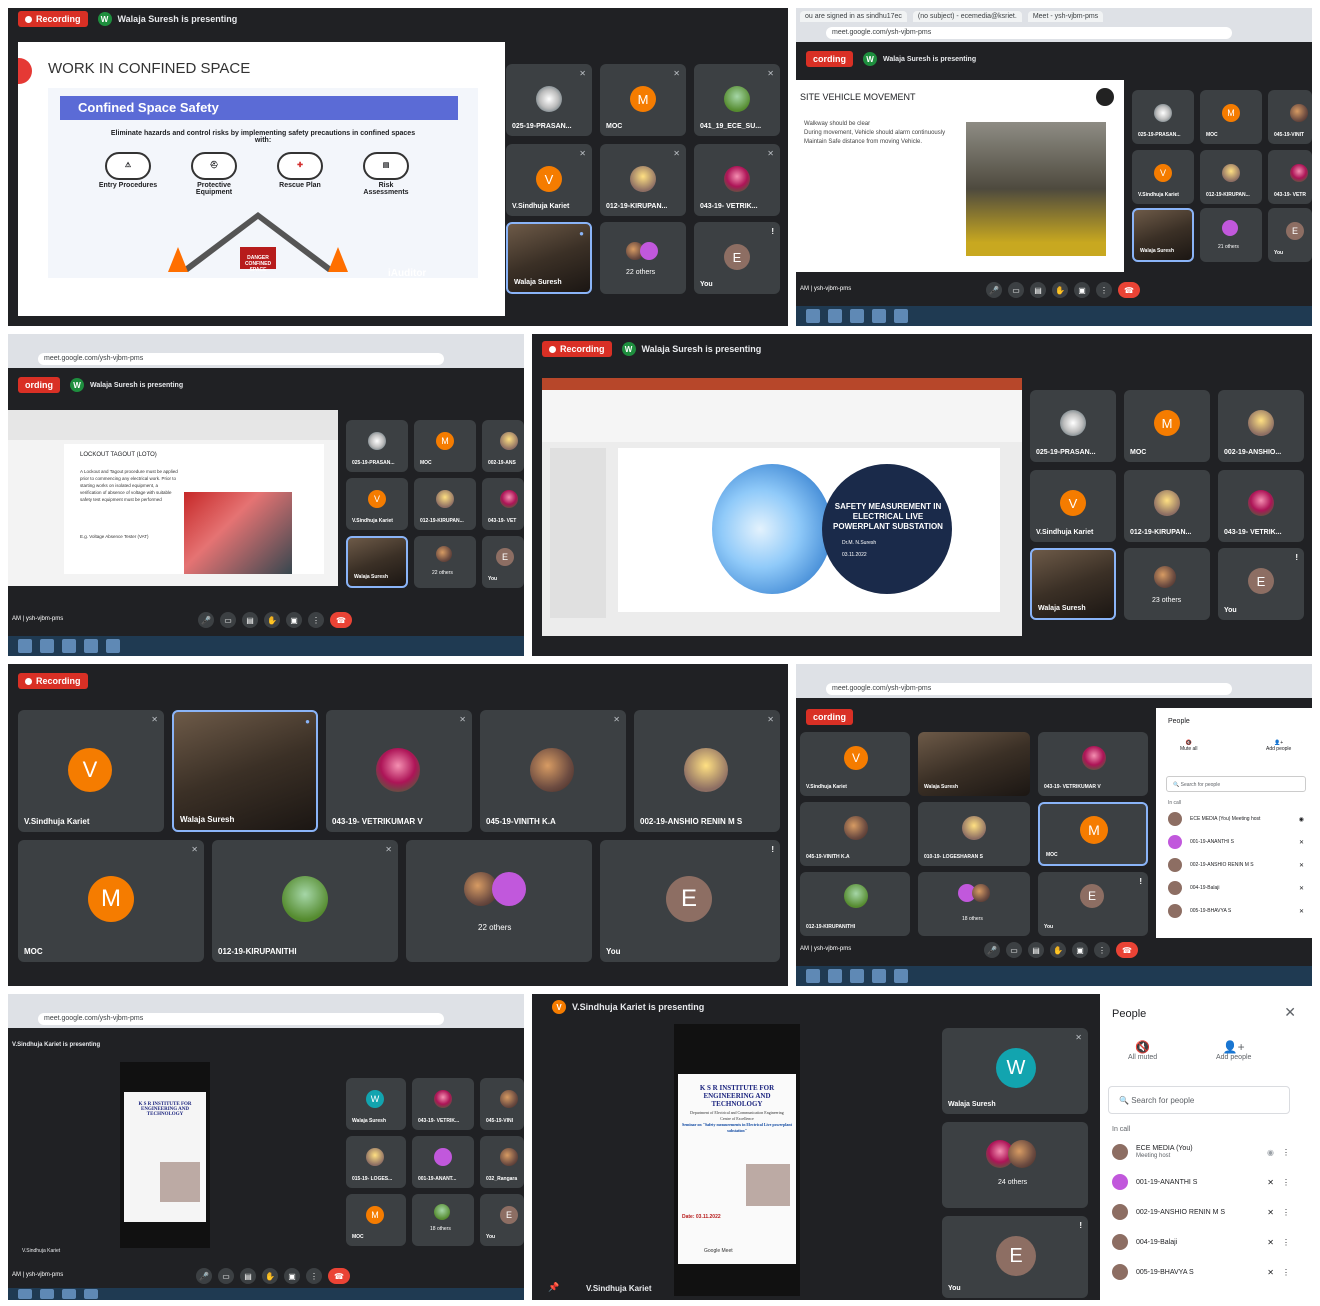 This screenshot has width=1320, height=1306. What do you see at coordinates (1290, 1012) in the screenshot?
I see `close-icon: ✕` at bounding box center [1290, 1012].